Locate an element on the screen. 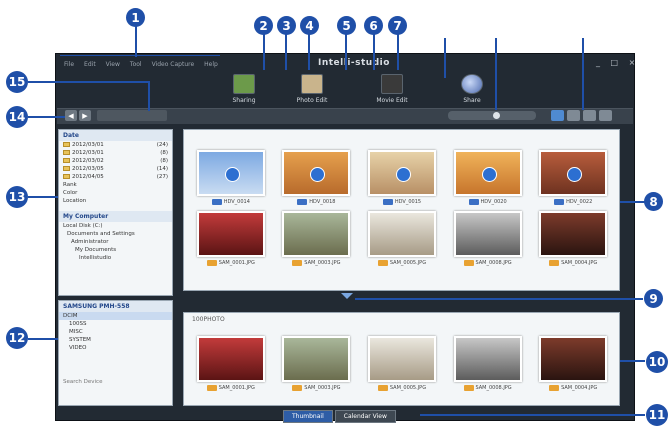 This screenshot has width=670, height=429. device-folder: SYSTEM is located at coordinates (115, 340).